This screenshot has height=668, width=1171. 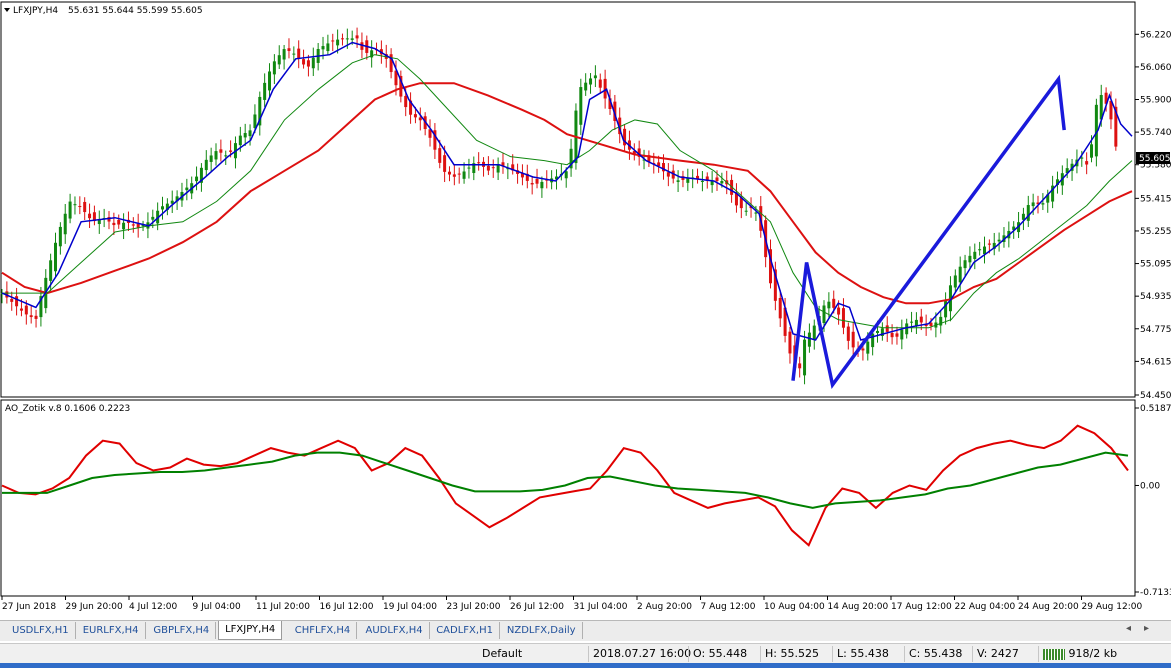 What do you see at coordinates (723, 654) in the screenshot?
I see `status-open: O: 55.448` at bounding box center [723, 654].